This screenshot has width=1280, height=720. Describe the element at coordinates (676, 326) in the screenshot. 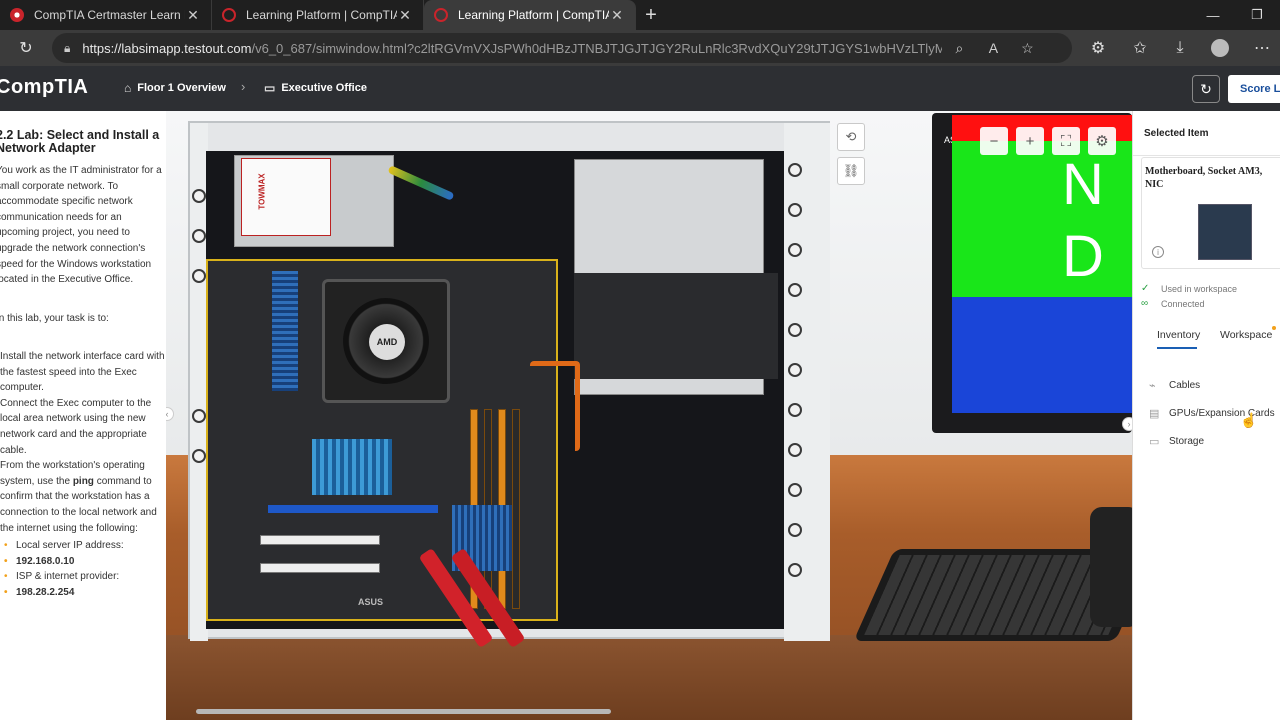

I see `drive-bay-slots` at that location.